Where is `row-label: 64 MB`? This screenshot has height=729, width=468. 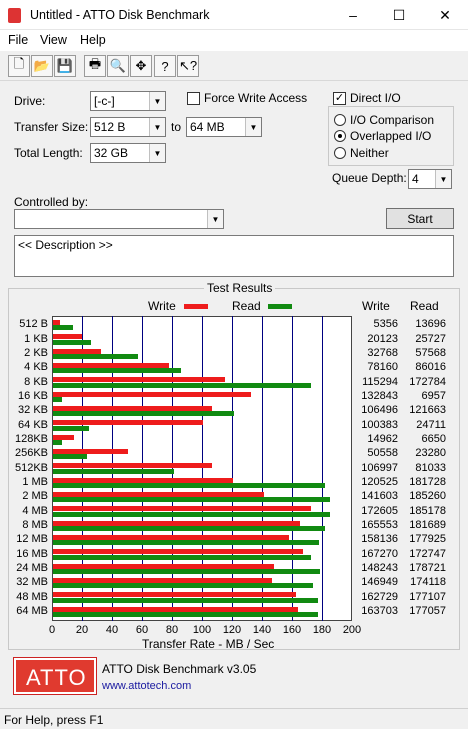 row-label: 64 MB is located at coordinates (32, 610).